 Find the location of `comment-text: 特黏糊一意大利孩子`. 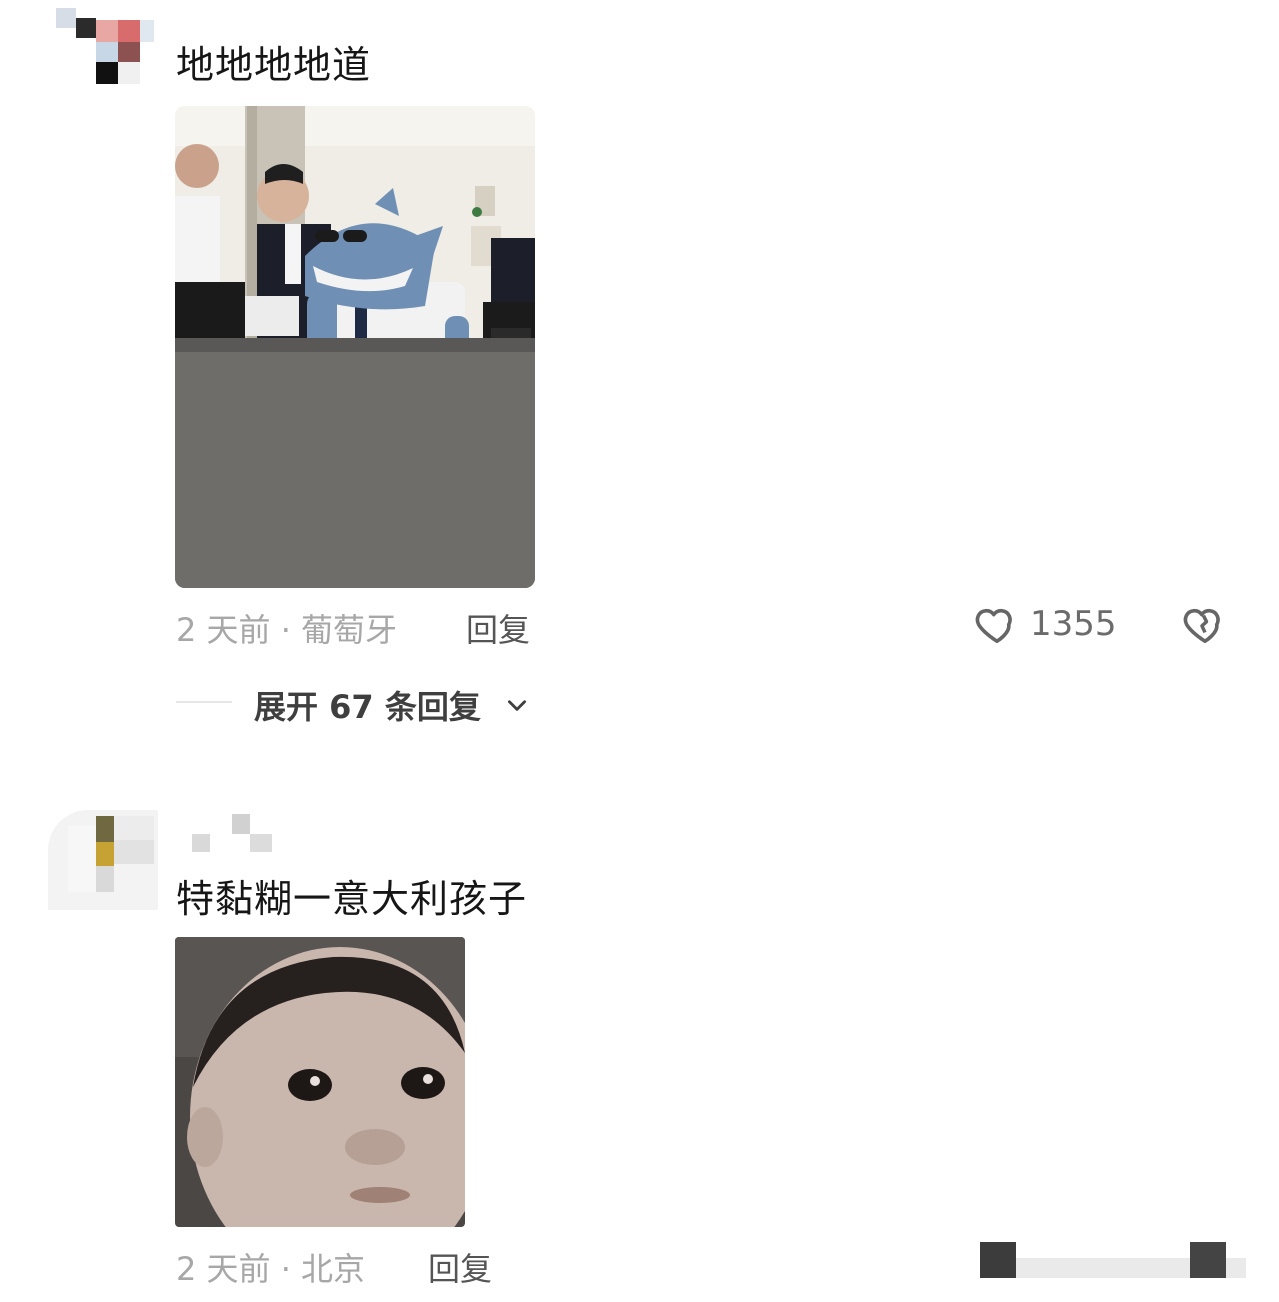

comment-text: 特黏糊一意大利孩子 is located at coordinates (352, 899).